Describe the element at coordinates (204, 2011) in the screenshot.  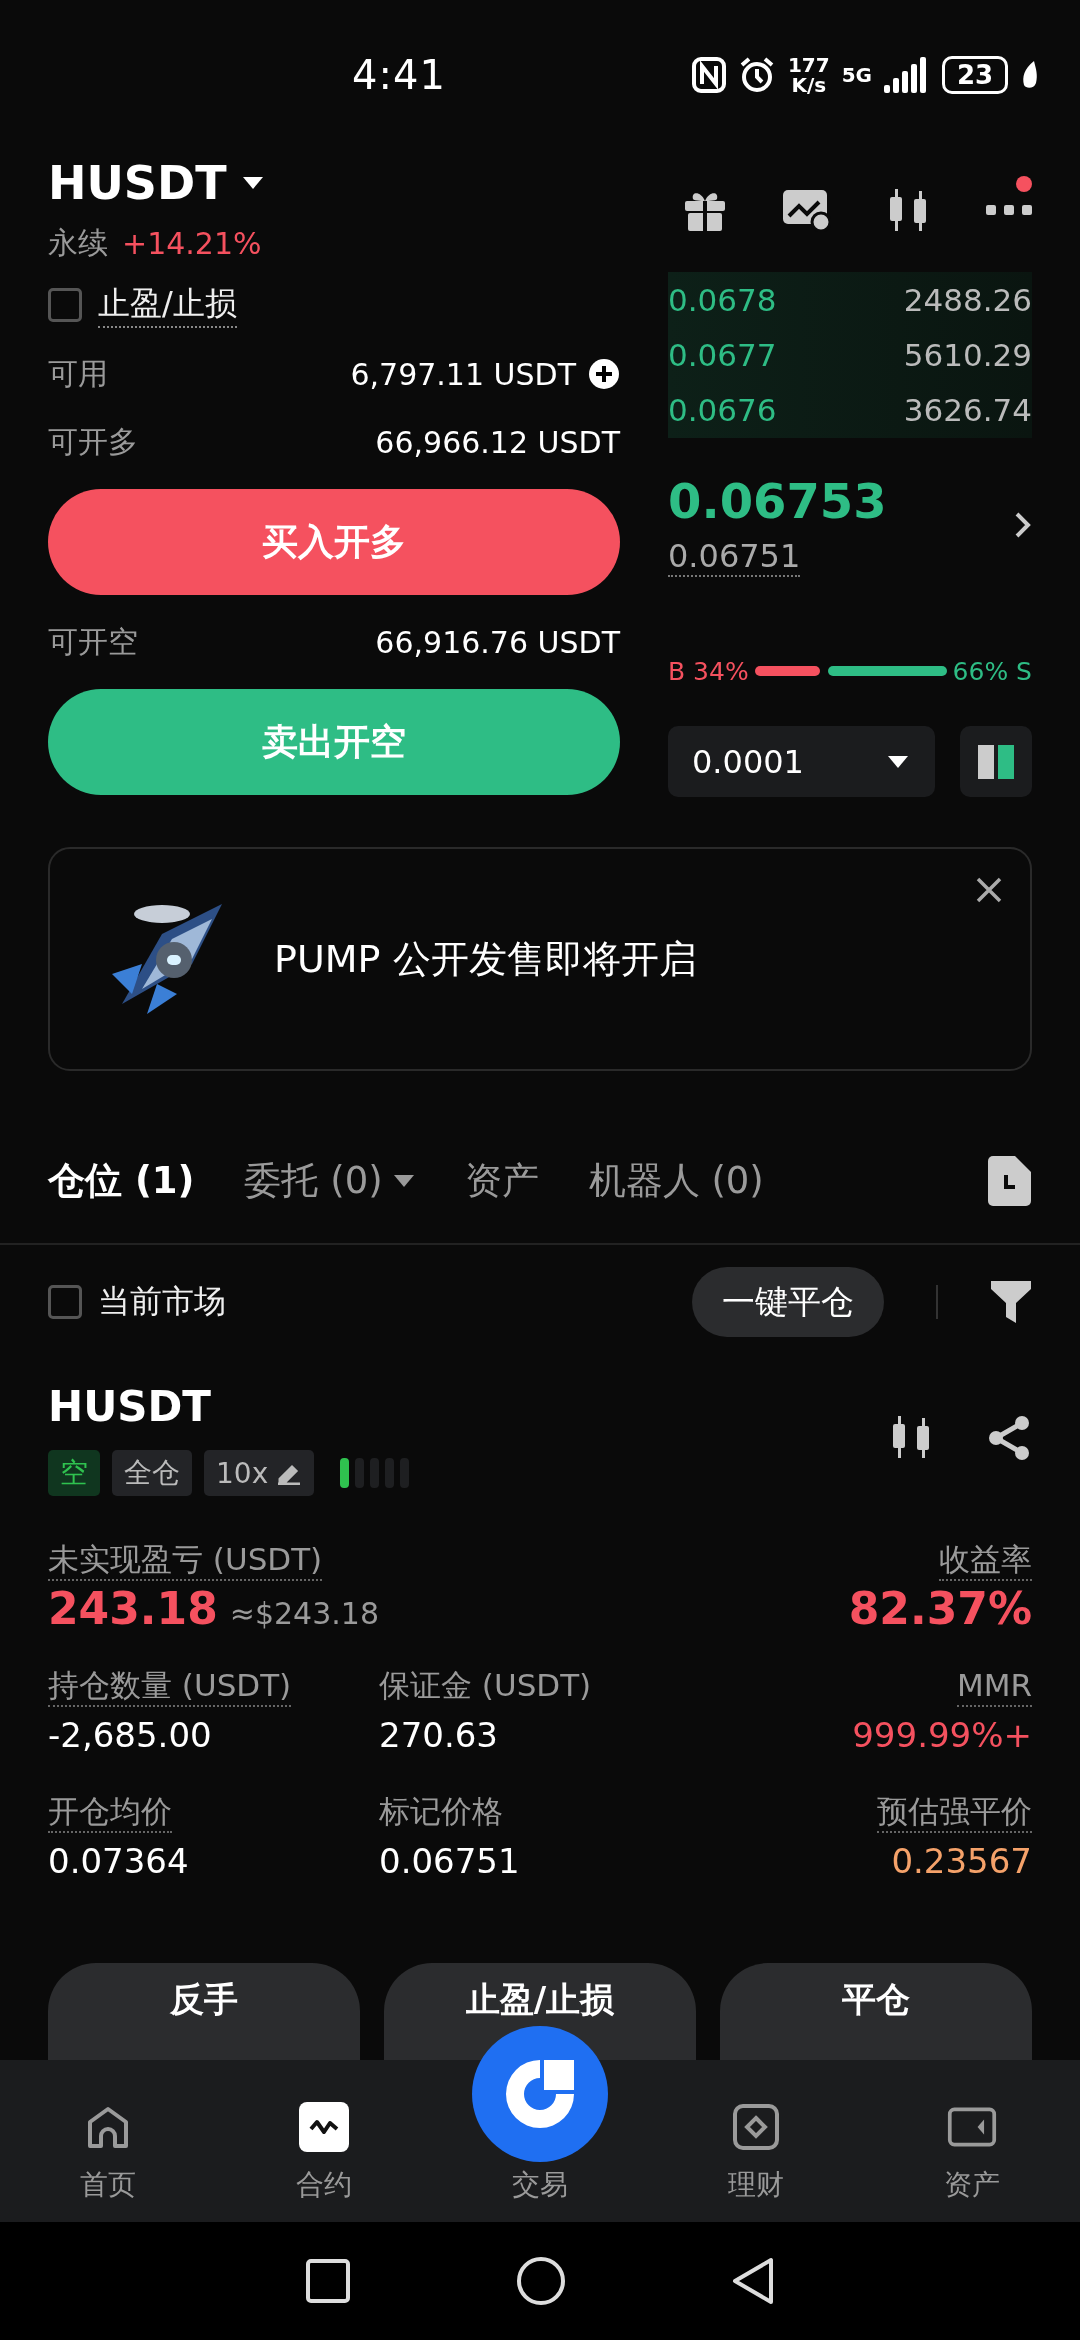
I see `position-action-button: 反手` at that location.